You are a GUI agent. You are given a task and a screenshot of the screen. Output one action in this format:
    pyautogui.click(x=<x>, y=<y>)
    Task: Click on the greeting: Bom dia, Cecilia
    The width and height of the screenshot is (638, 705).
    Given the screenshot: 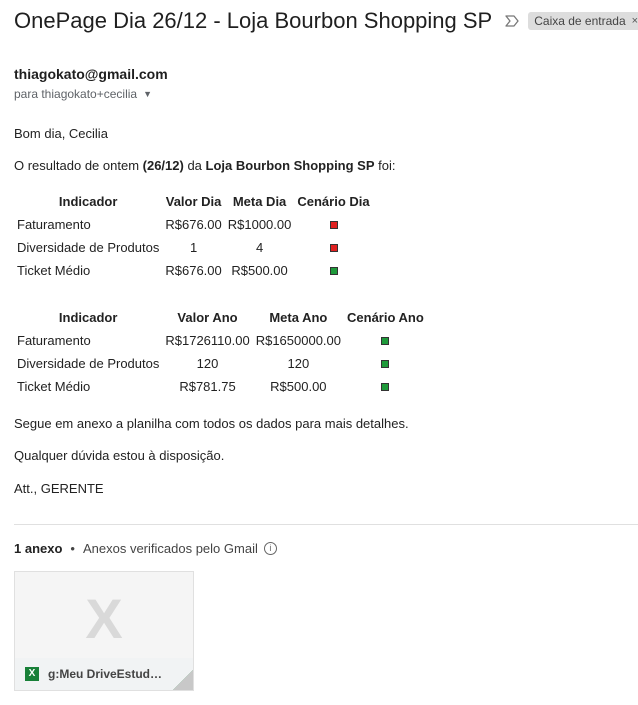 What is the action you would take?
    pyautogui.click(x=61, y=133)
    